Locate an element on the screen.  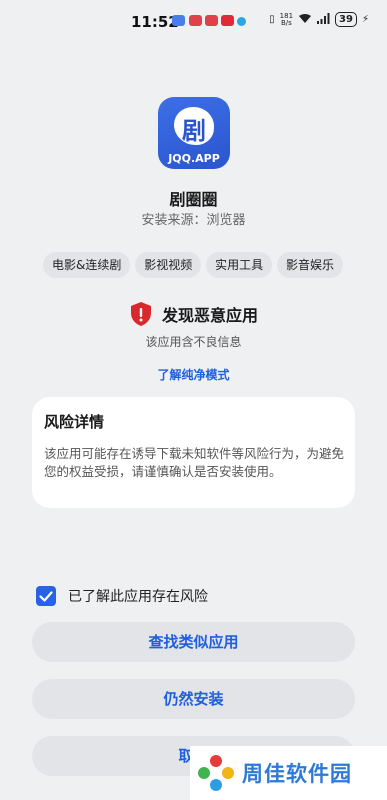
network-speed: 181 B/s is located at coordinates (286, 19).